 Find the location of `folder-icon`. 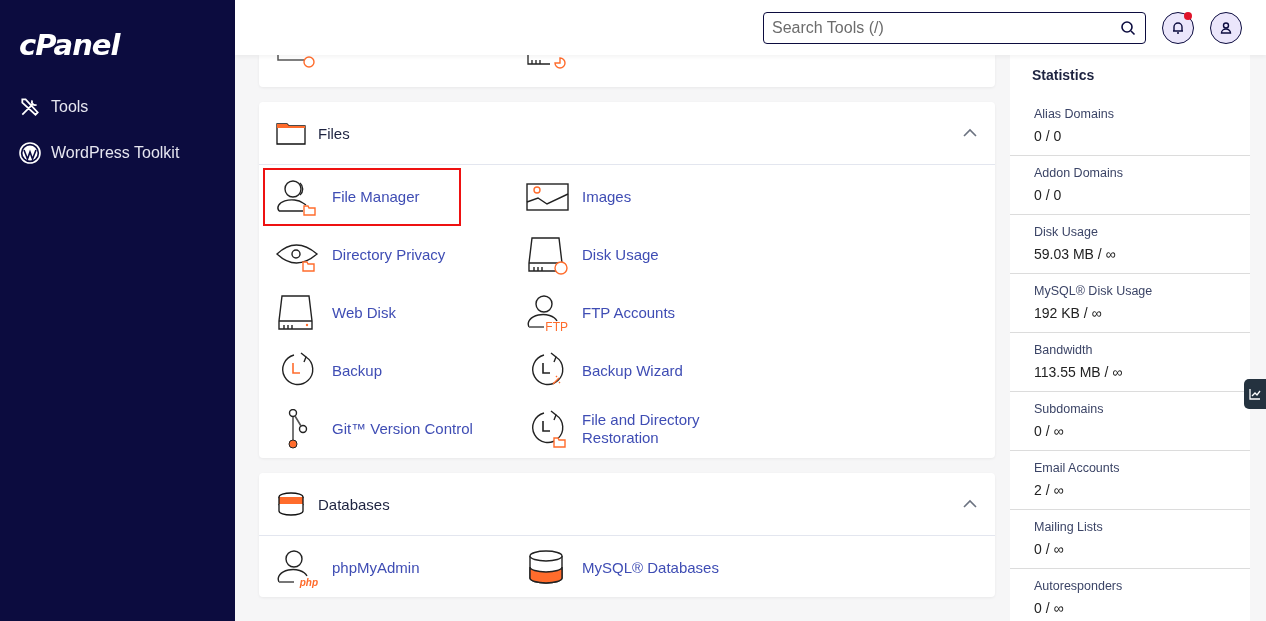

folder-icon is located at coordinates (291, 133).